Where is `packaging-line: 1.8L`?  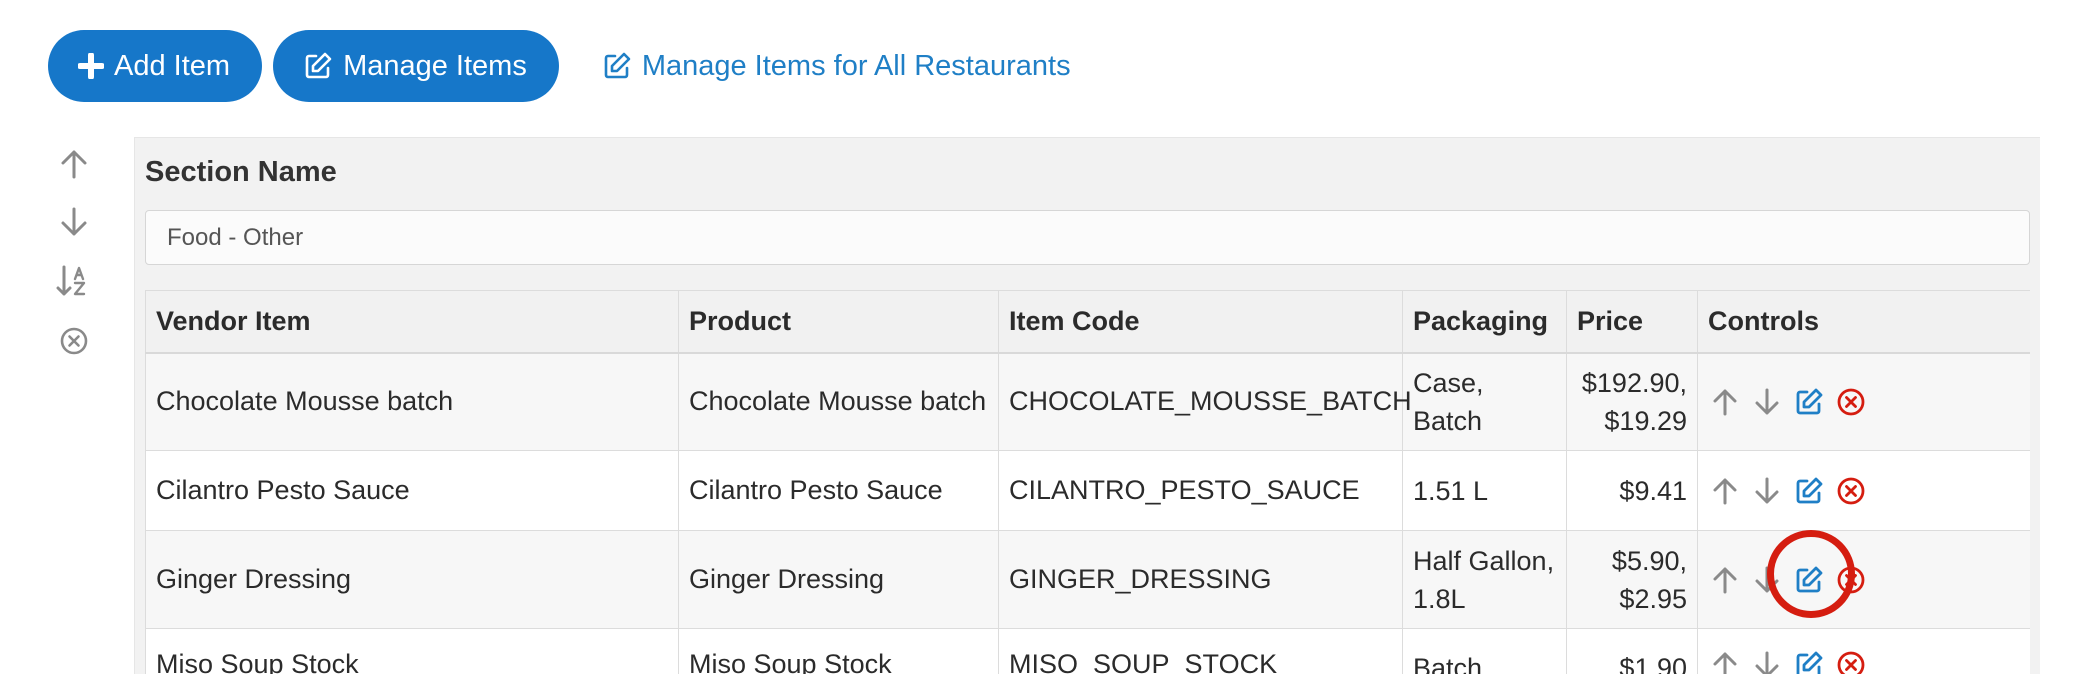
packaging-line: 1.8L is located at coordinates (1439, 598).